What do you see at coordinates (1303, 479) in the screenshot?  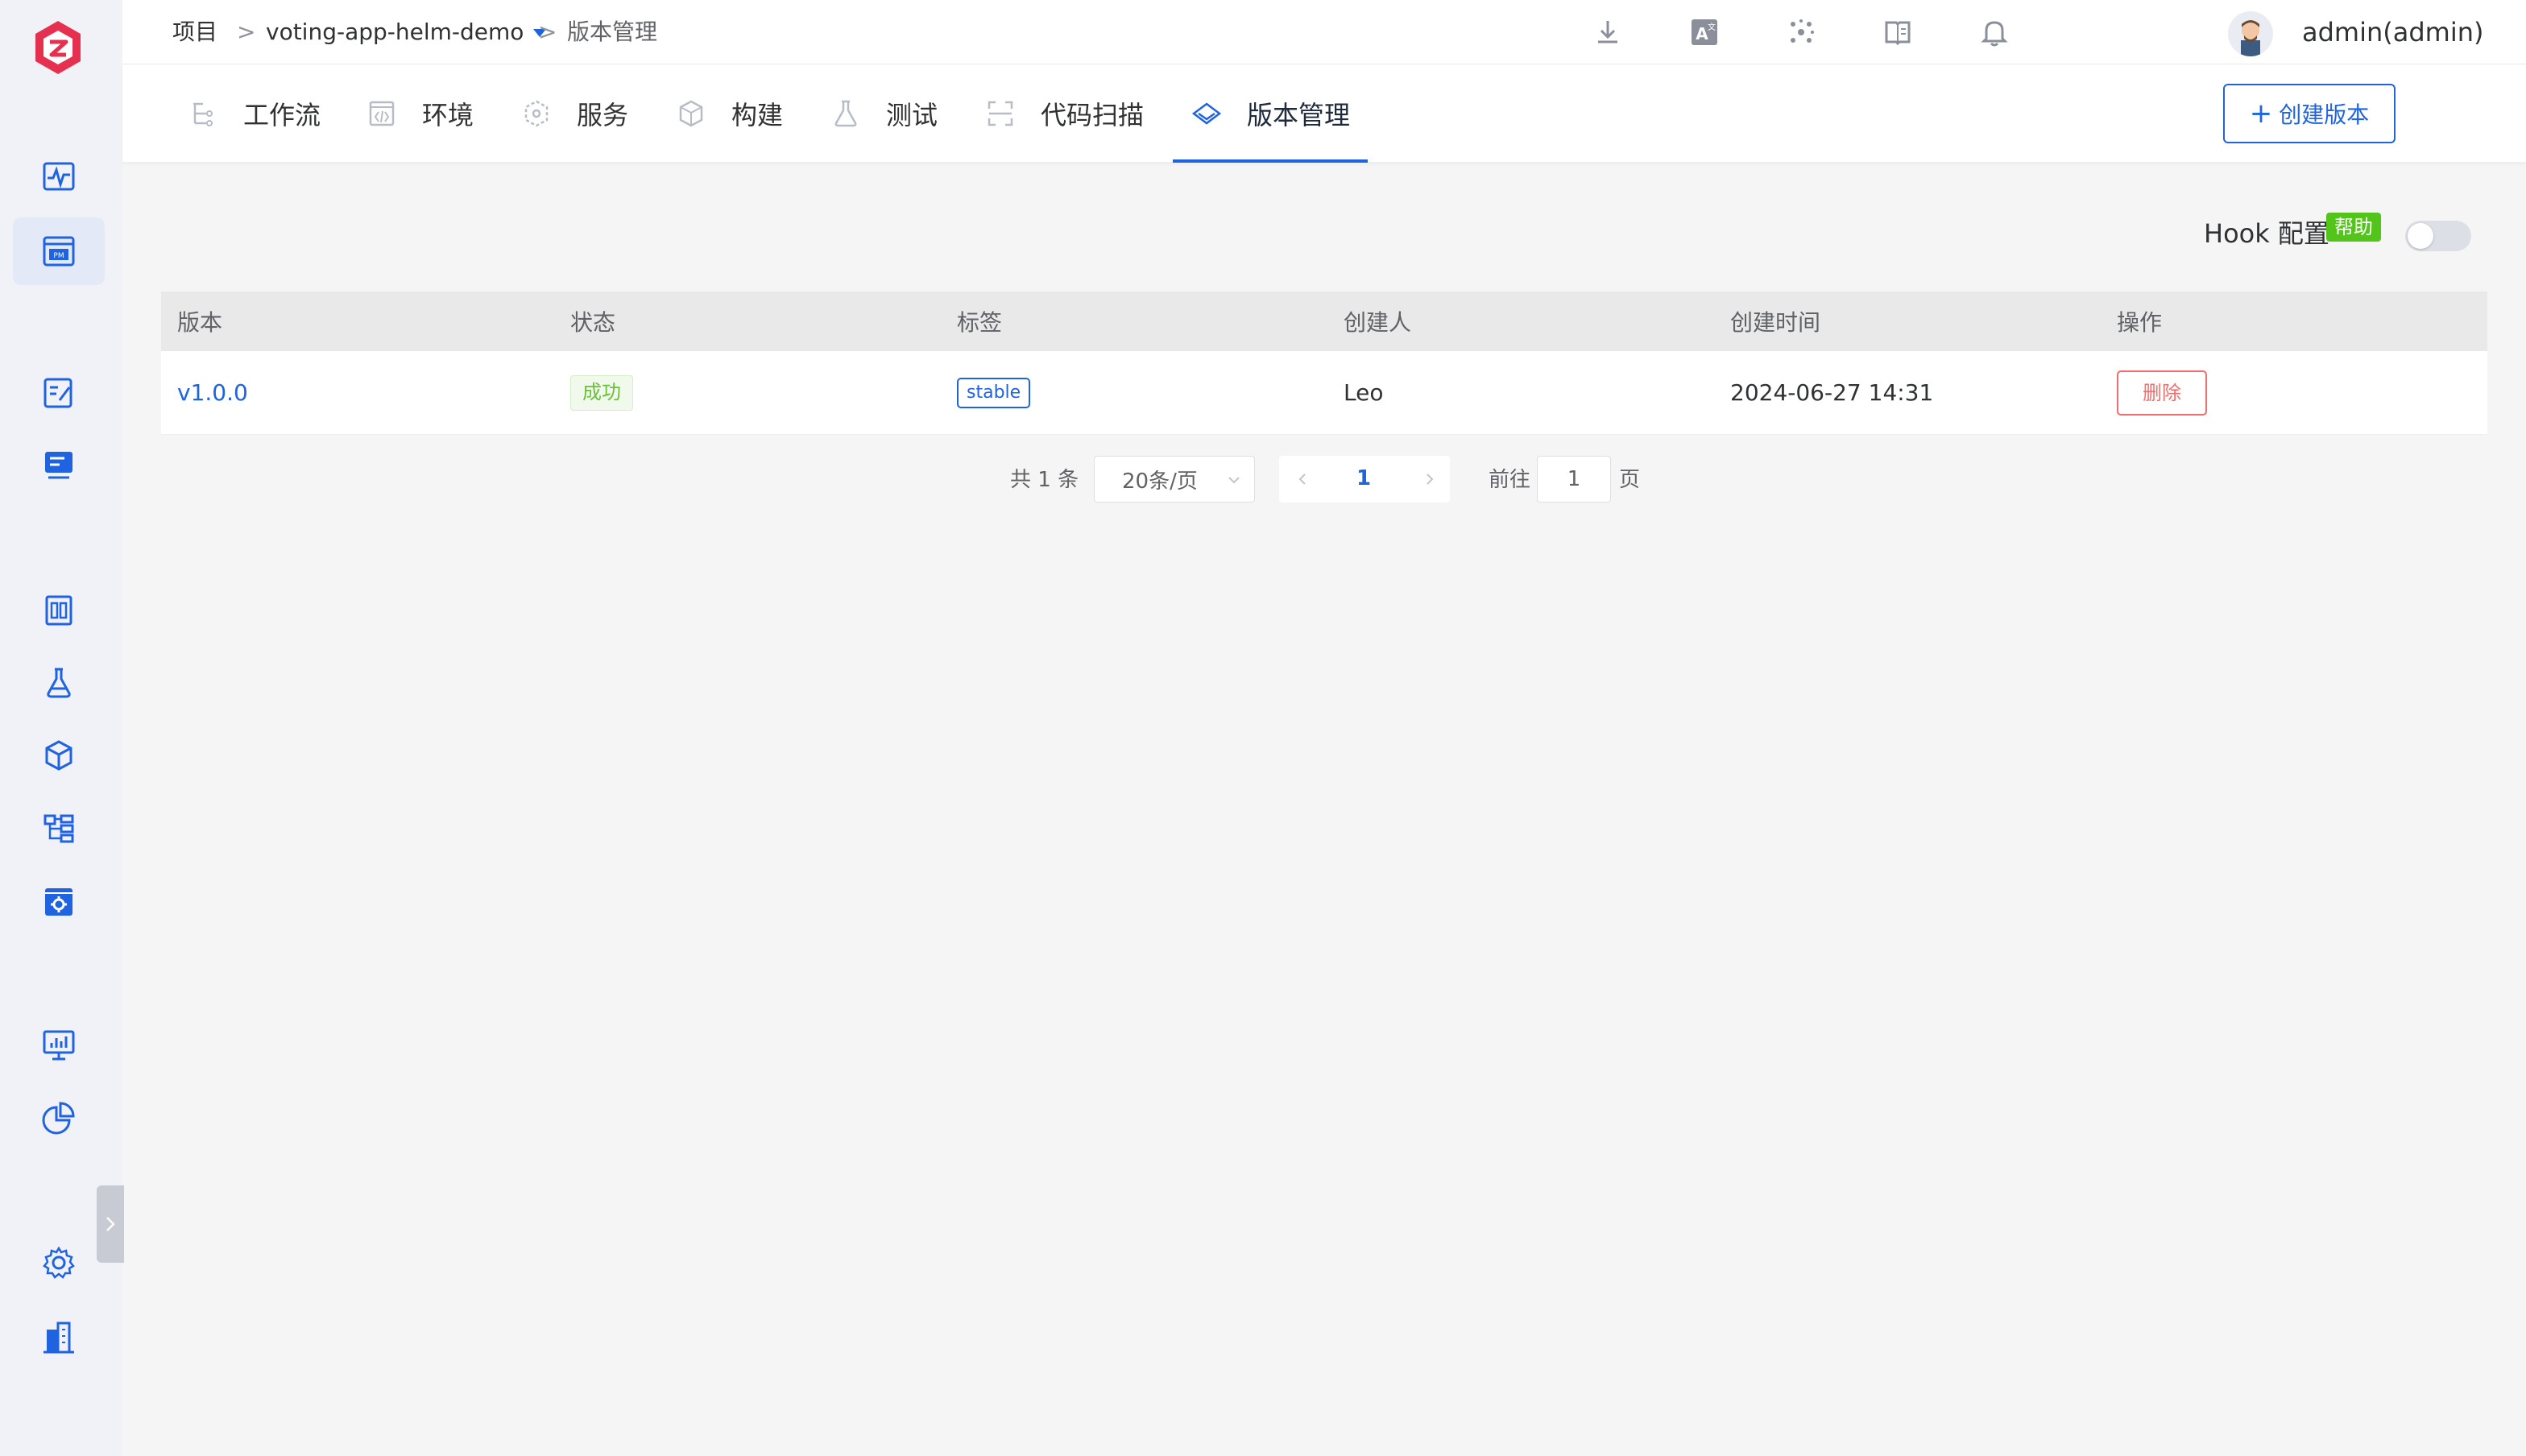 I see `prev-page-button` at bounding box center [1303, 479].